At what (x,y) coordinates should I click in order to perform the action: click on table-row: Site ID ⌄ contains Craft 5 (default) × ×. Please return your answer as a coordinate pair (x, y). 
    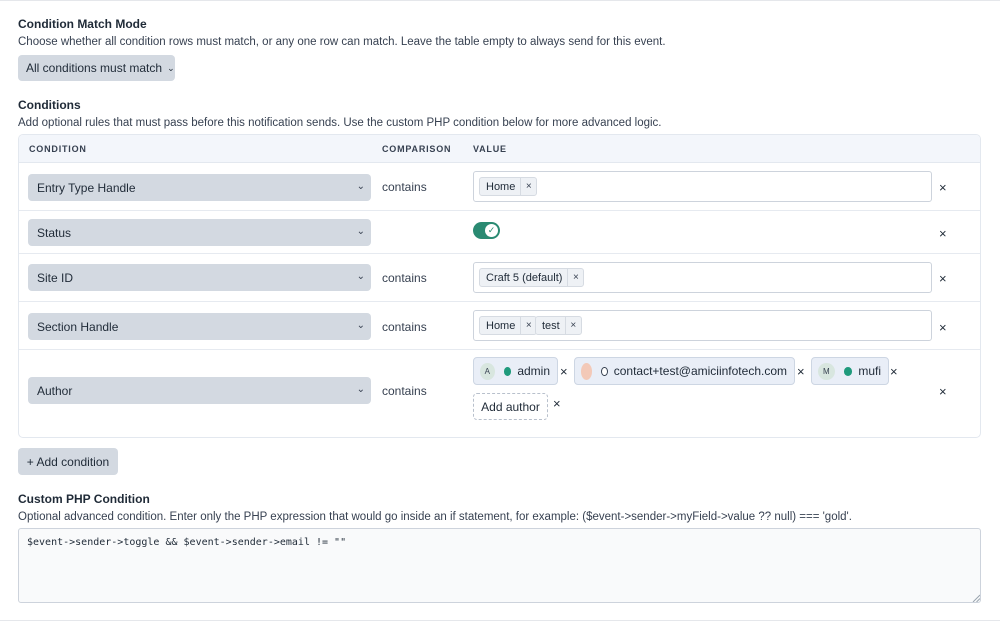
    Looking at the image, I should click on (499, 278).